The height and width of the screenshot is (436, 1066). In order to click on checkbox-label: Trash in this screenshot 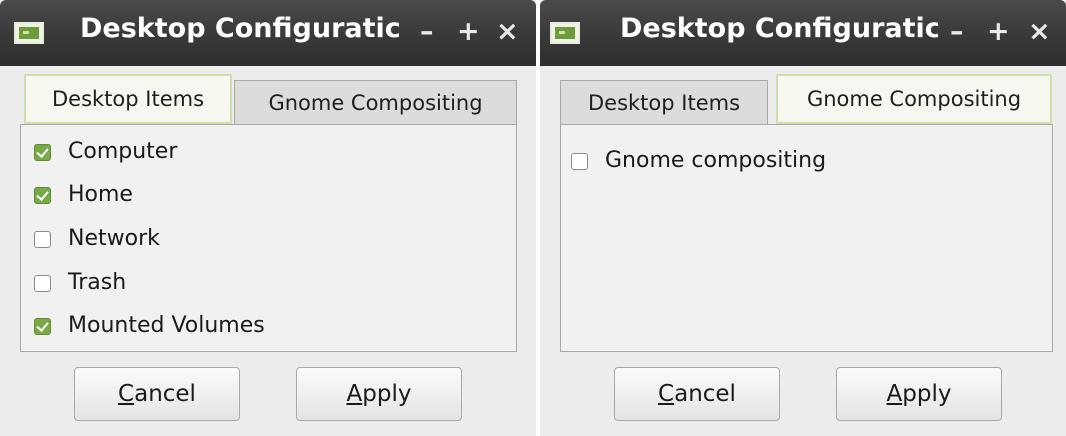, I will do `click(97, 282)`.